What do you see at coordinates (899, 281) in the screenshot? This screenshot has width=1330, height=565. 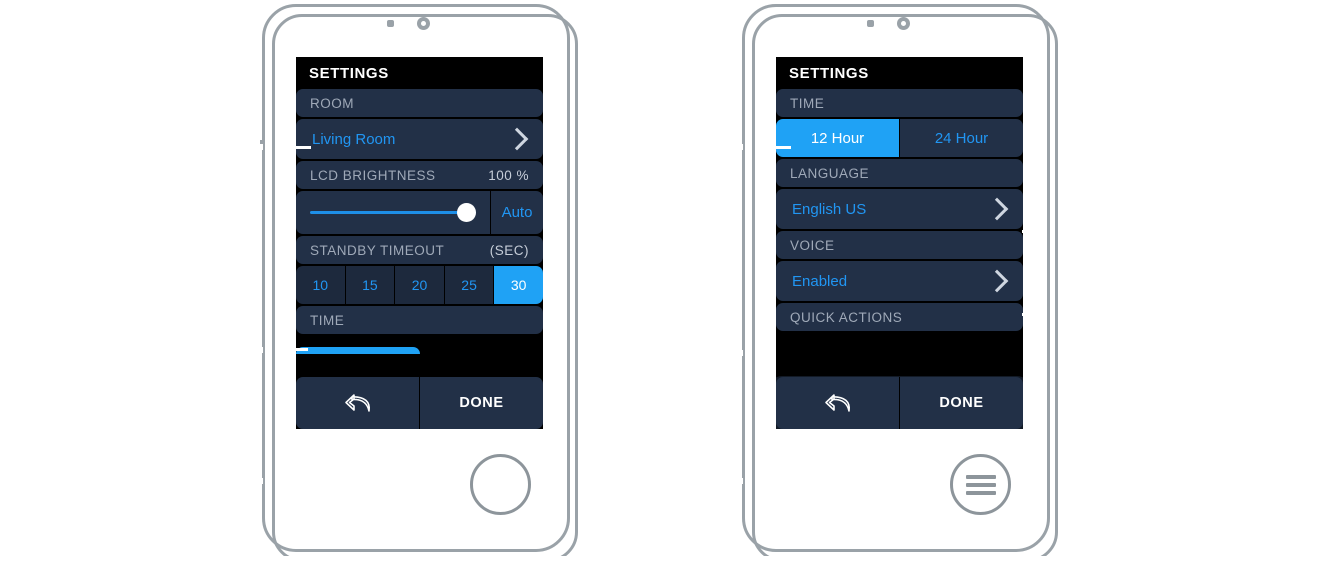 I see `setting-voice-value: Enabled` at bounding box center [899, 281].